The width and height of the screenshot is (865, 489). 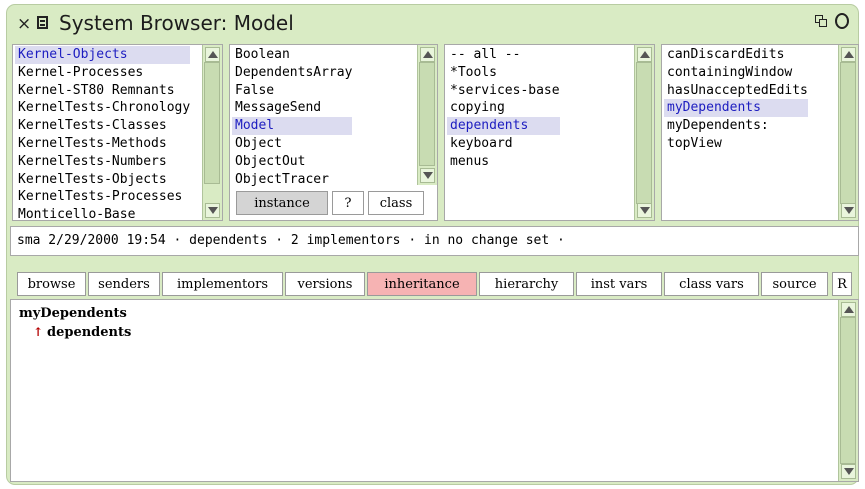 I want to click on code-scrollbar, so click(x=848, y=390).